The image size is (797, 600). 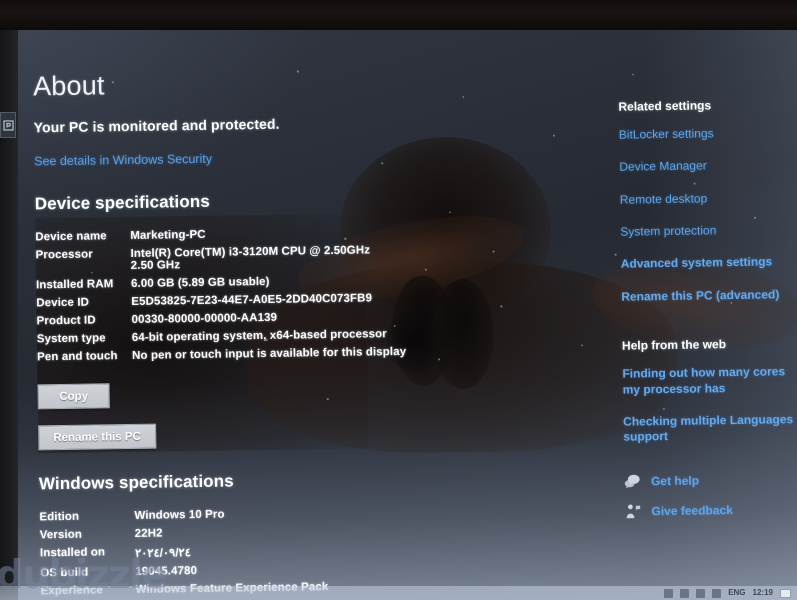 I want to click on spec-label: Edition, so click(x=59, y=517).